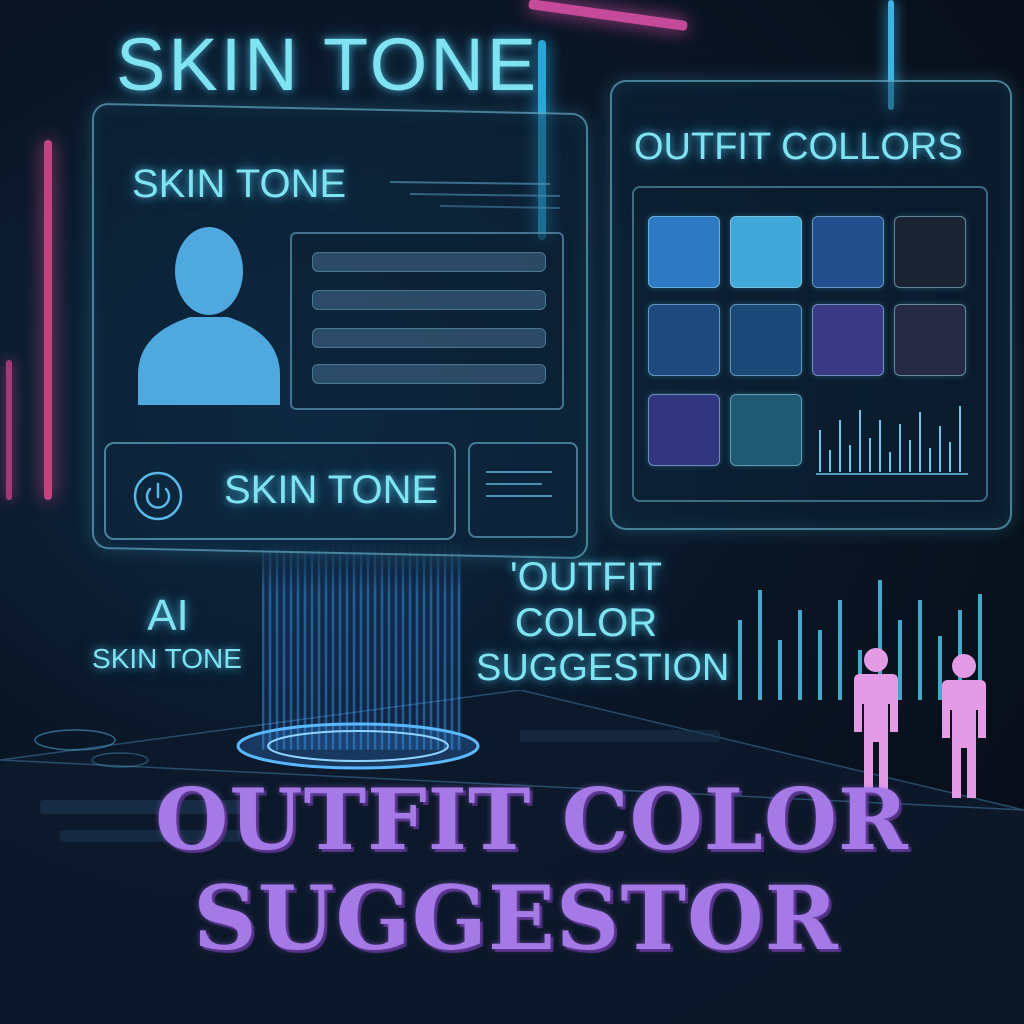  Describe the element at coordinates (239, 184) in the screenshot. I see `skin-panel-heading: SKIN TONE` at that location.